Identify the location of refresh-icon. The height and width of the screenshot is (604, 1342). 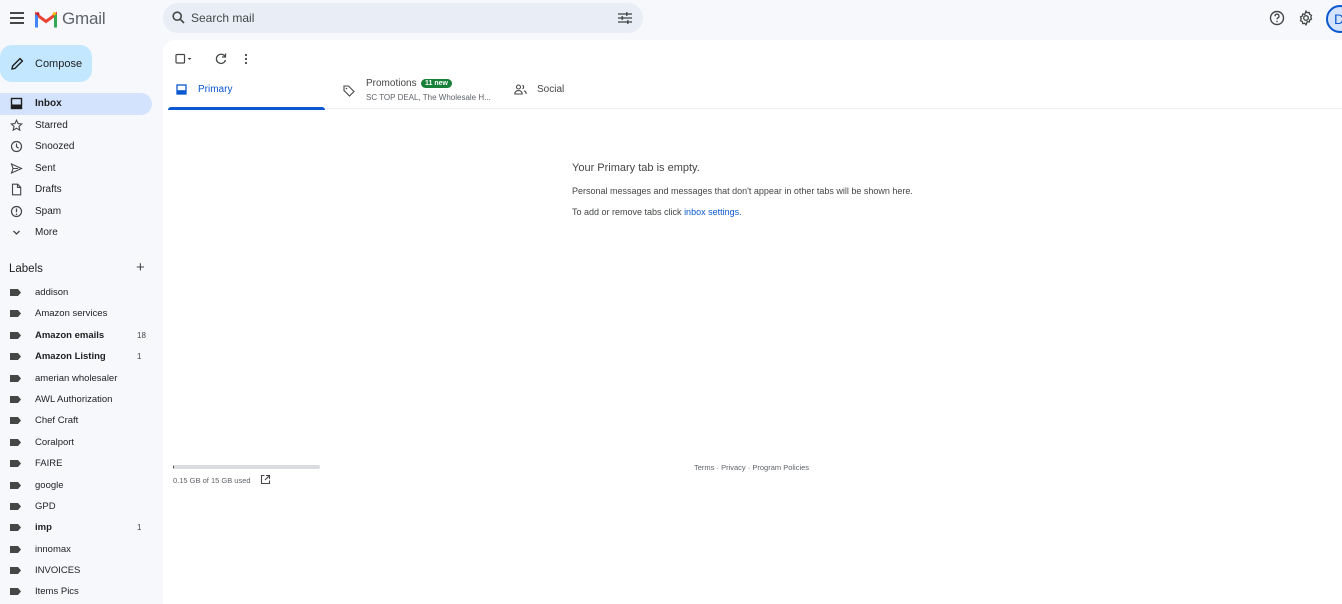
(221, 59).